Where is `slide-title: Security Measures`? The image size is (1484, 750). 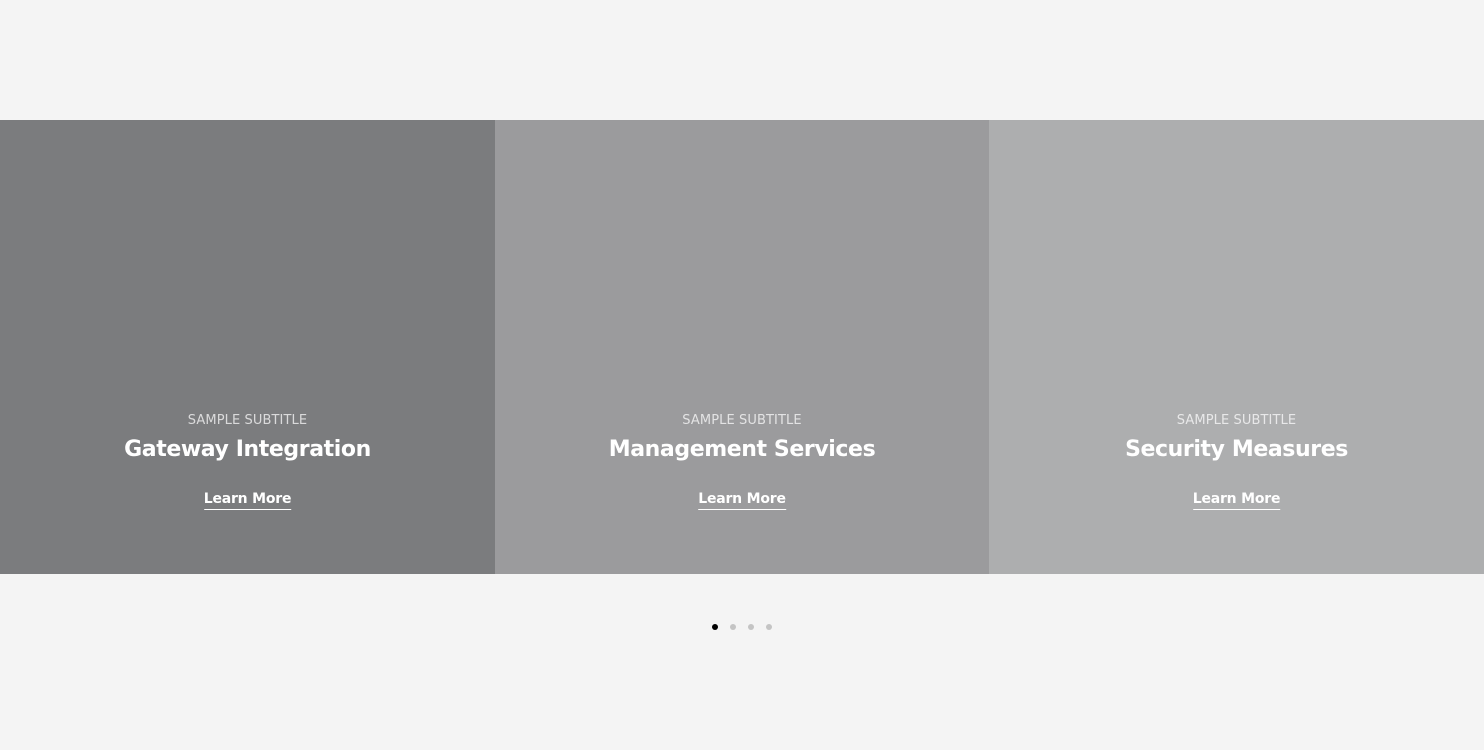
slide-title: Security Measures is located at coordinates (1236, 449).